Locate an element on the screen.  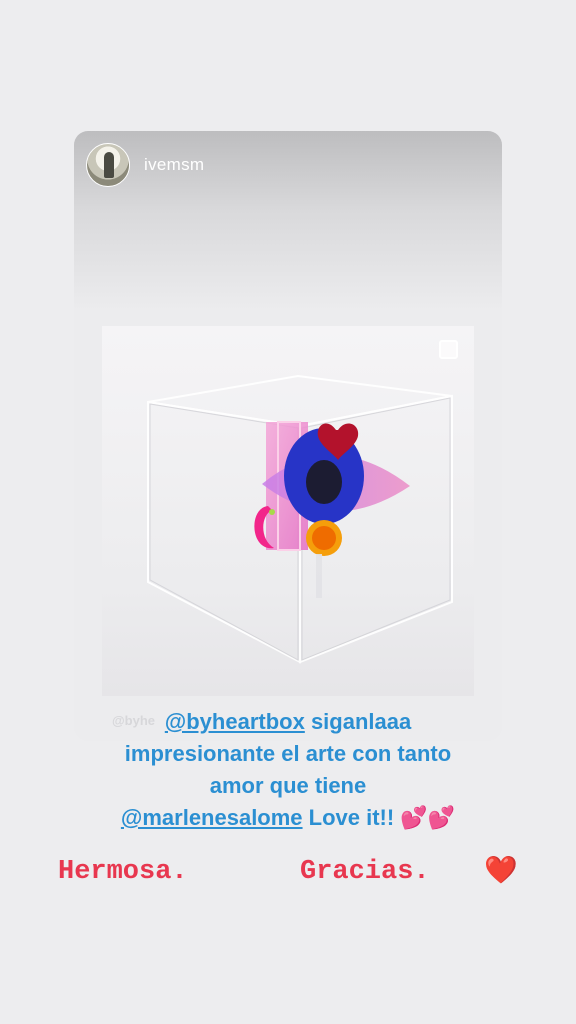
reply-text-gracias: Gracias. is located at coordinates (365, 872).